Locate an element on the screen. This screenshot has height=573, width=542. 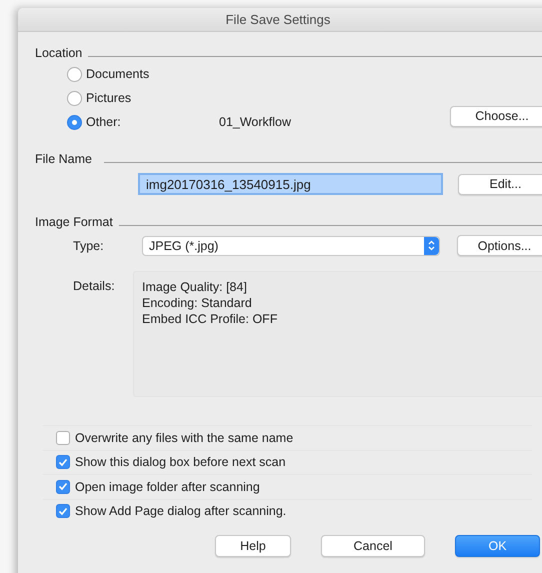
radio-option: Pictures is located at coordinates (142, 98).